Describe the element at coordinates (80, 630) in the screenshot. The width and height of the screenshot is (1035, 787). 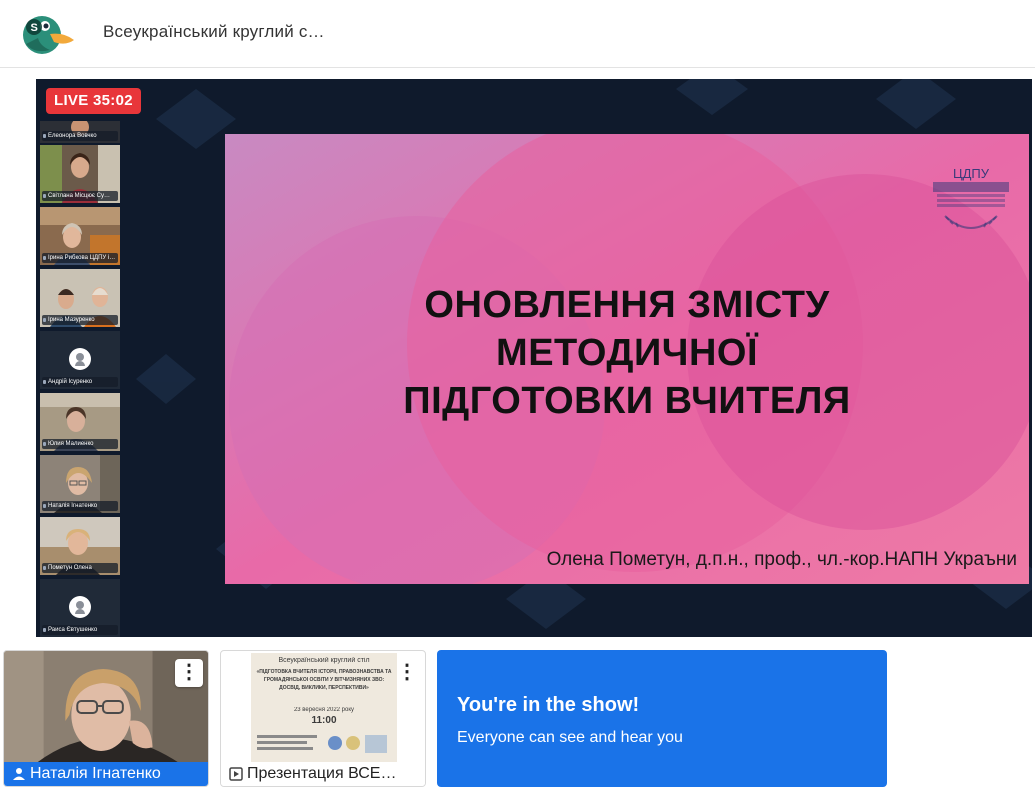
I see `participant-name: Раиса Євтушенко` at that location.